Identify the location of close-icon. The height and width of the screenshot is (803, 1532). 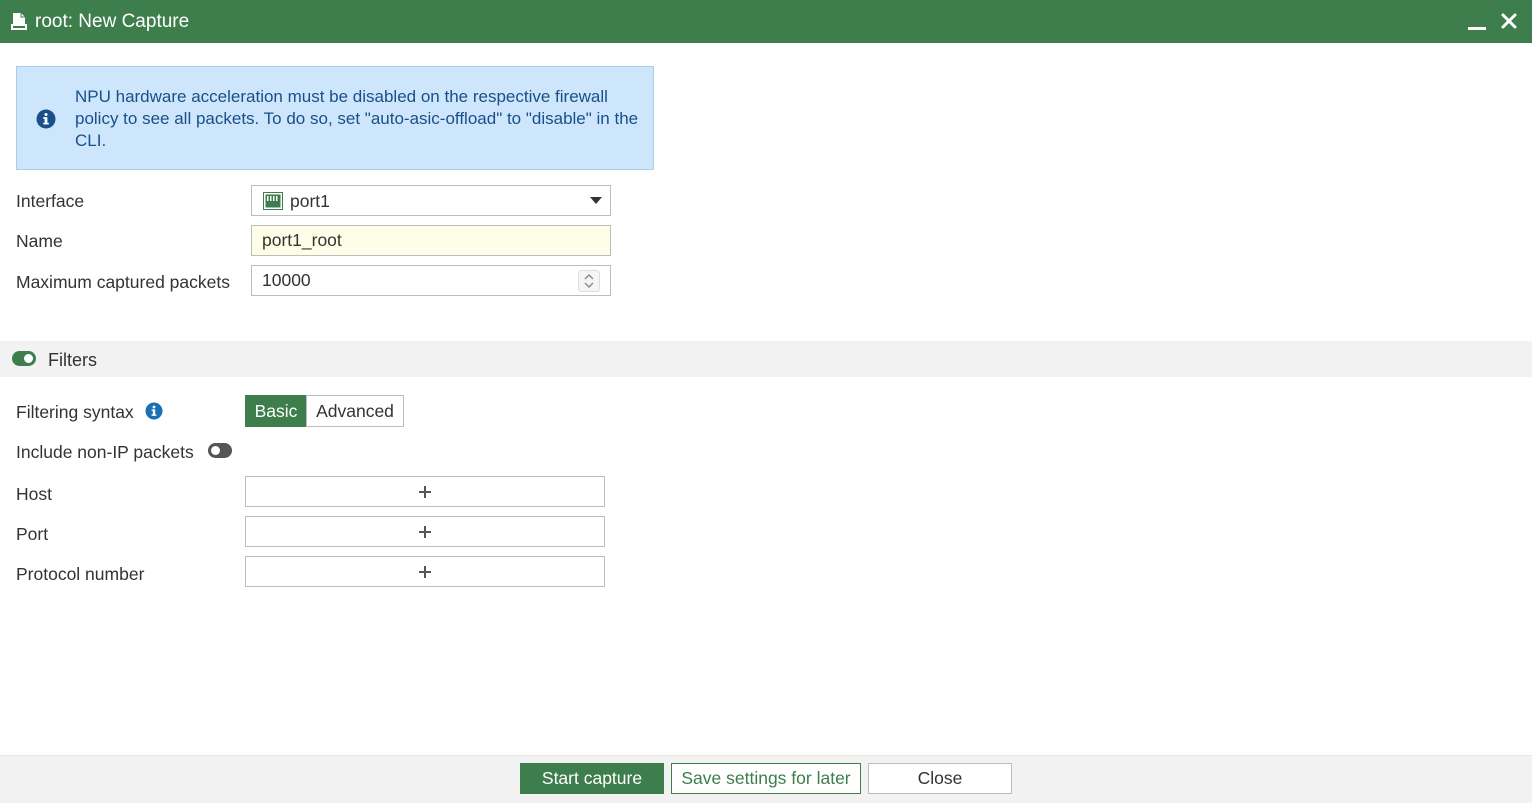
(1509, 21).